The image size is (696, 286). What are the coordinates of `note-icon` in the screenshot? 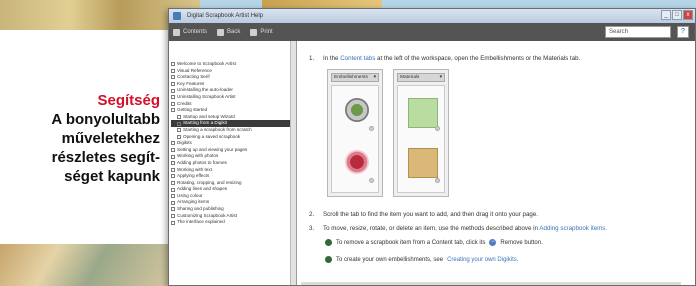 It's located at (328, 259).